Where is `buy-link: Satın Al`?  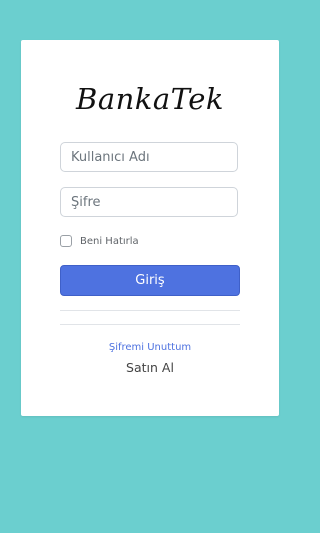 buy-link: Satın Al is located at coordinates (150, 367).